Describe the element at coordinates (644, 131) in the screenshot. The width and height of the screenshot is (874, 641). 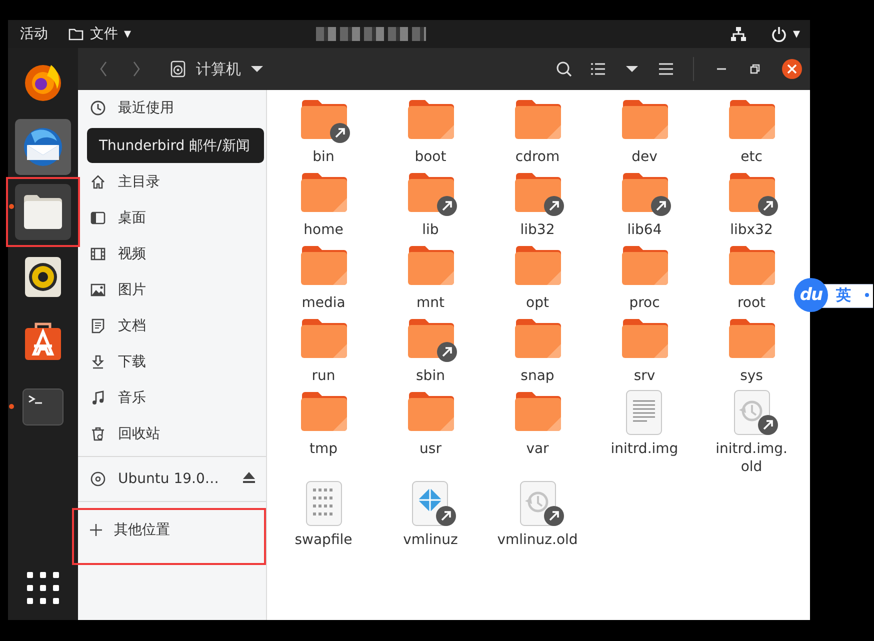
I see `file-item: dev` at that location.